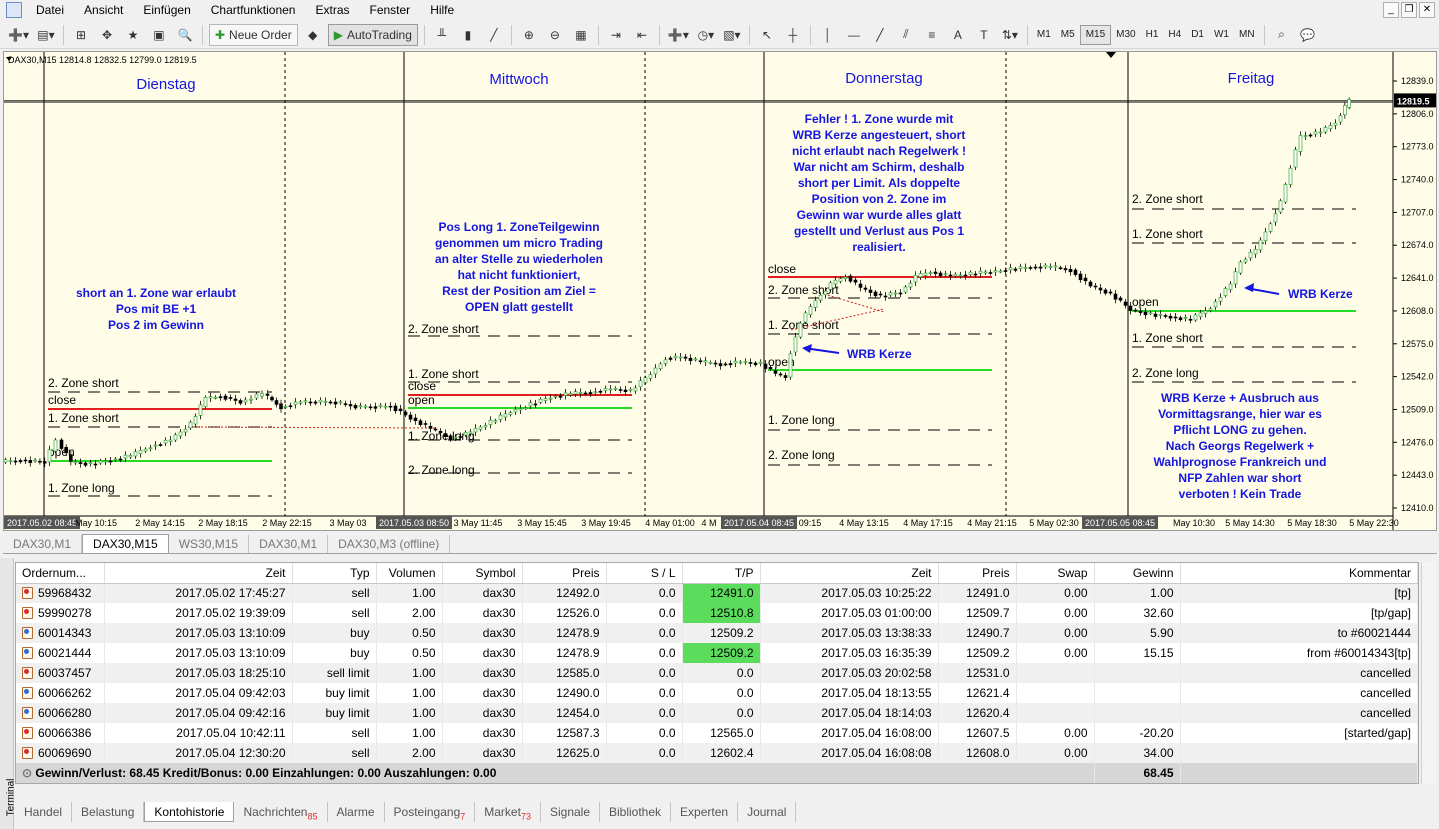 The height and width of the screenshot is (829, 1439). Describe the element at coordinates (705, 812) in the screenshot. I see `tab-experten: Experten` at that location.